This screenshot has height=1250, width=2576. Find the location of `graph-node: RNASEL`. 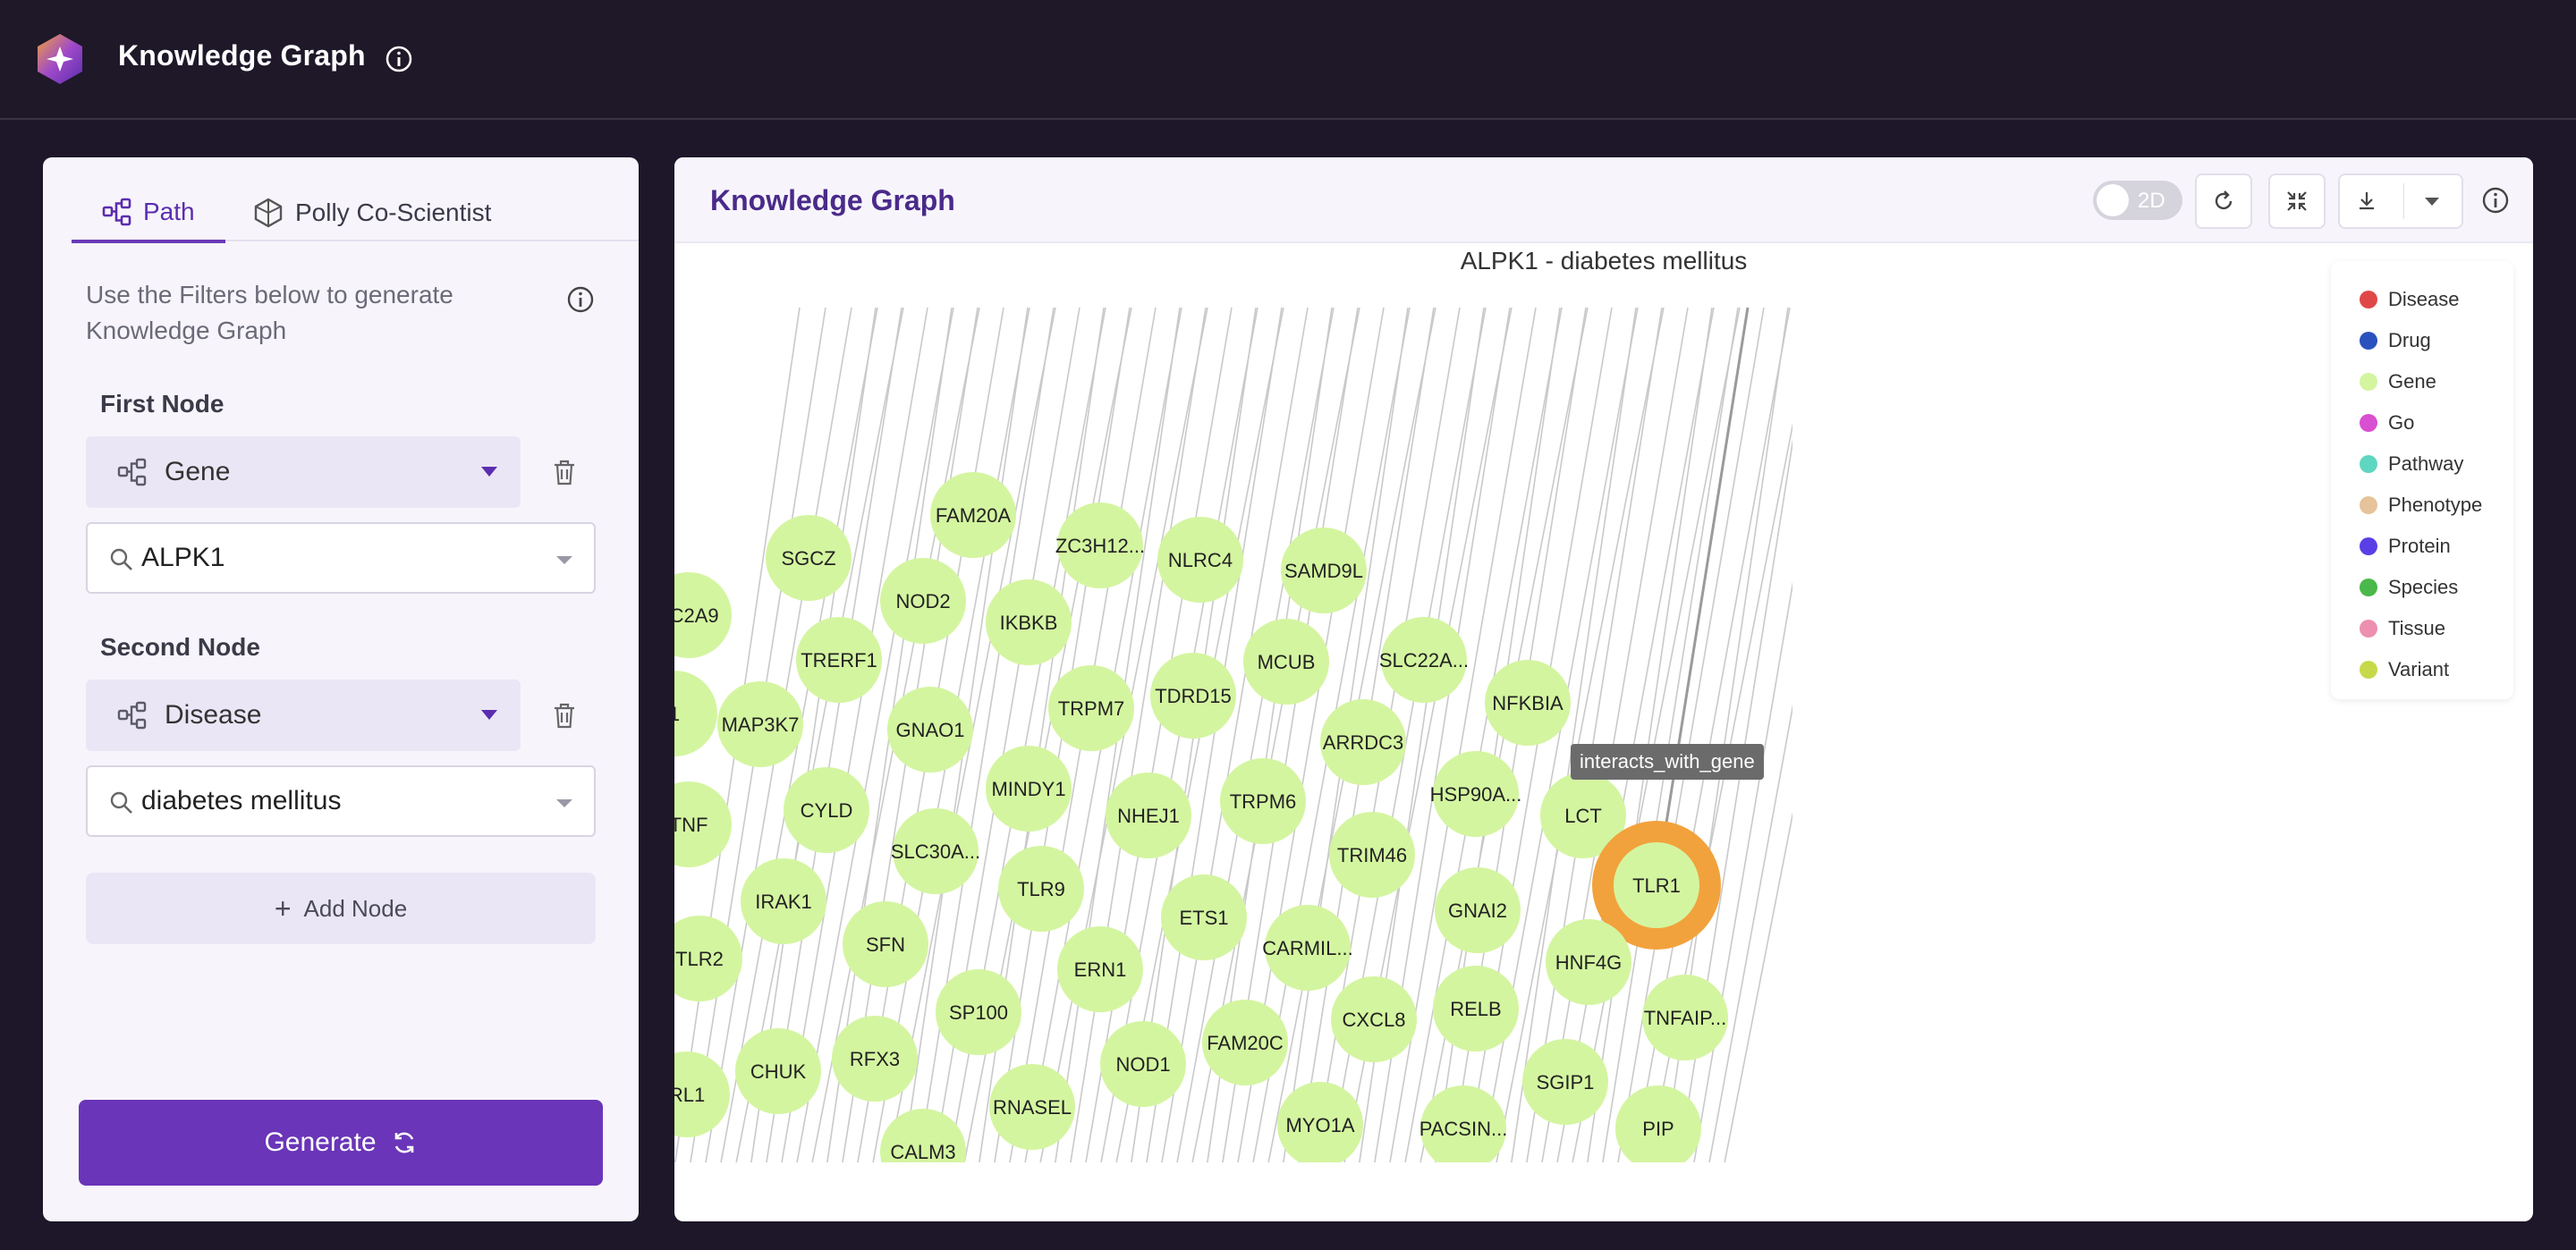

graph-node: RNASEL is located at coordinates (1032, 1107).